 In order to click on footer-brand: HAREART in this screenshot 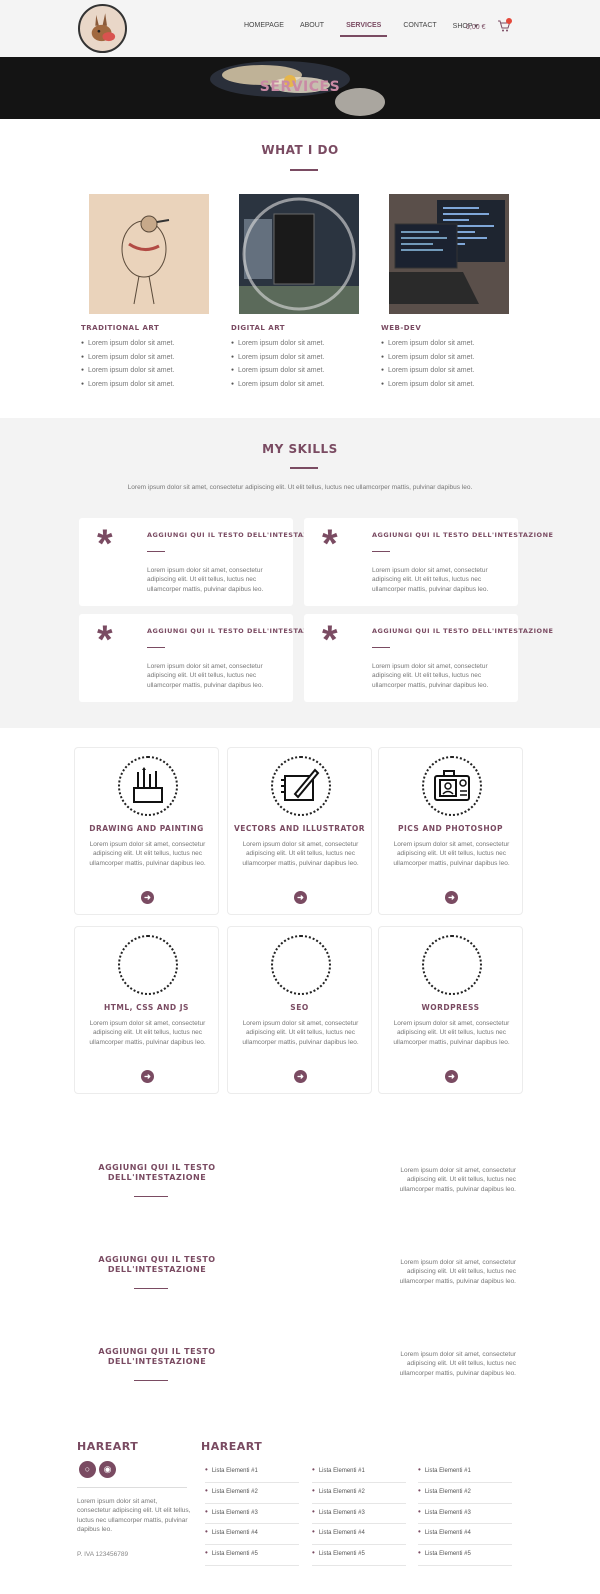, I will do `click(108, 1446)`.